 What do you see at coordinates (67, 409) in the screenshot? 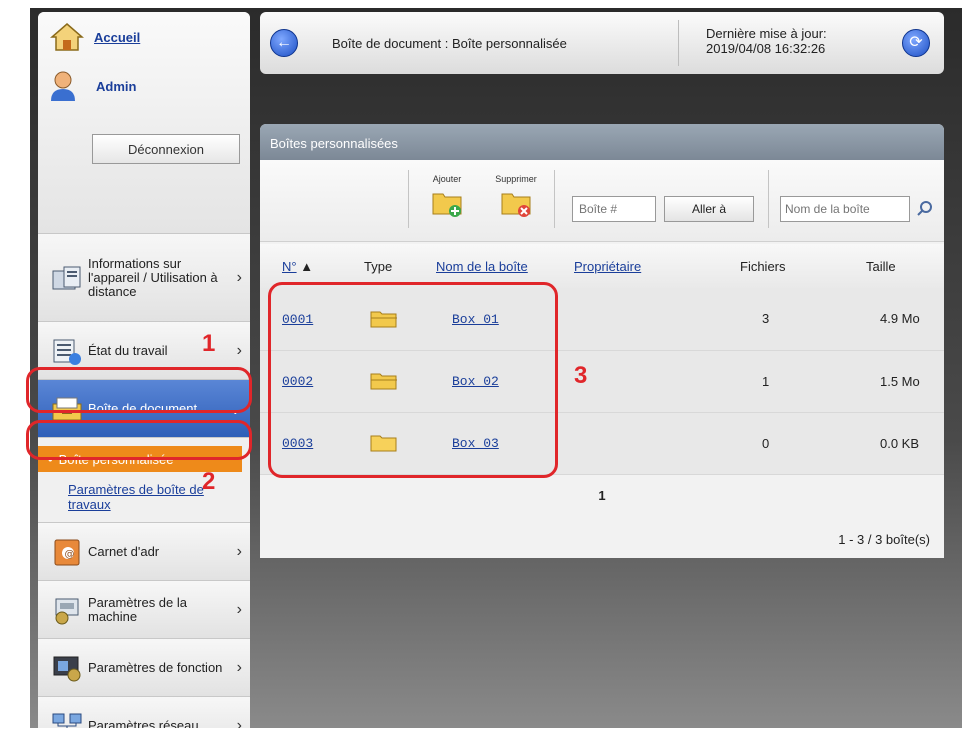
I see `document-box-icon` at bounding box center [67, 409].